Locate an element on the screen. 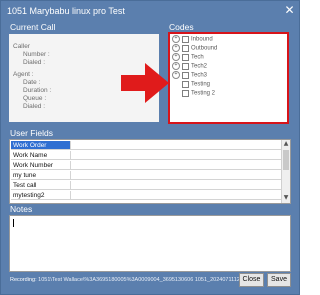 The width and height of the screenshot is (320, 295). codes-label: Codes is located at coordinates (181, 27).